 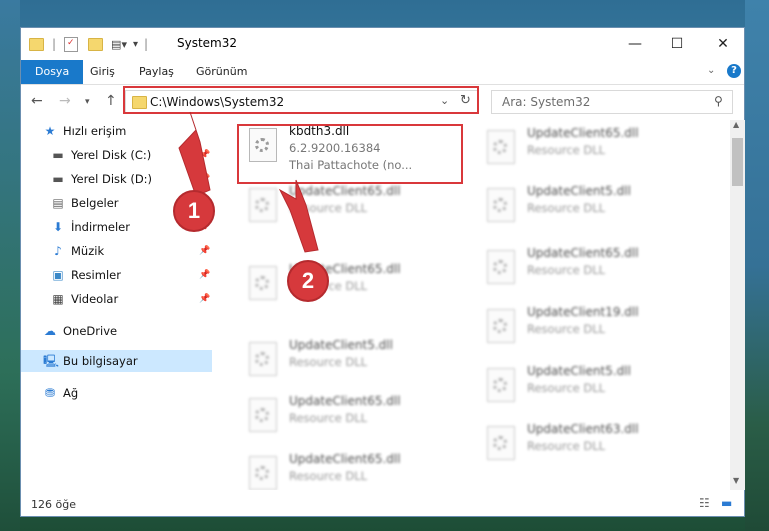 What do you see at coordinates (308, 281) in the screenshot?
I see `step-badge-2: 2` at bounding box center [308, 281].